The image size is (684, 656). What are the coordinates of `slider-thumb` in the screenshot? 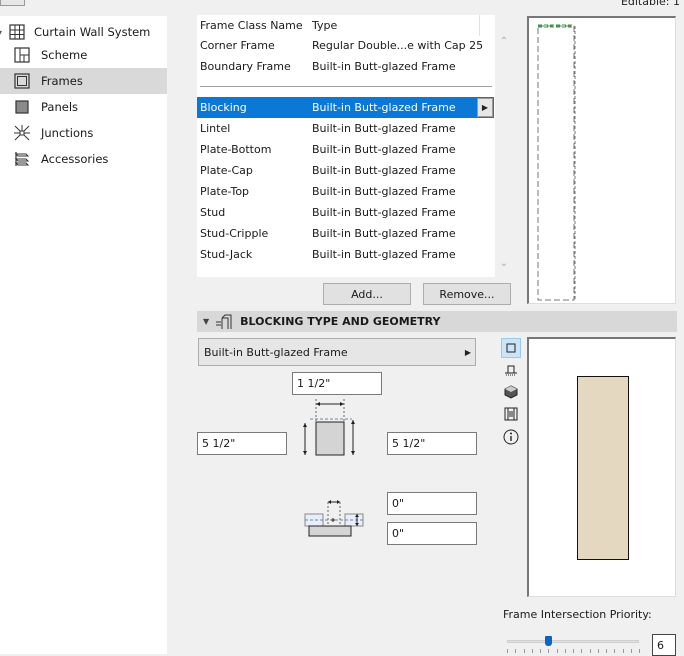 It's located at (549, 641).